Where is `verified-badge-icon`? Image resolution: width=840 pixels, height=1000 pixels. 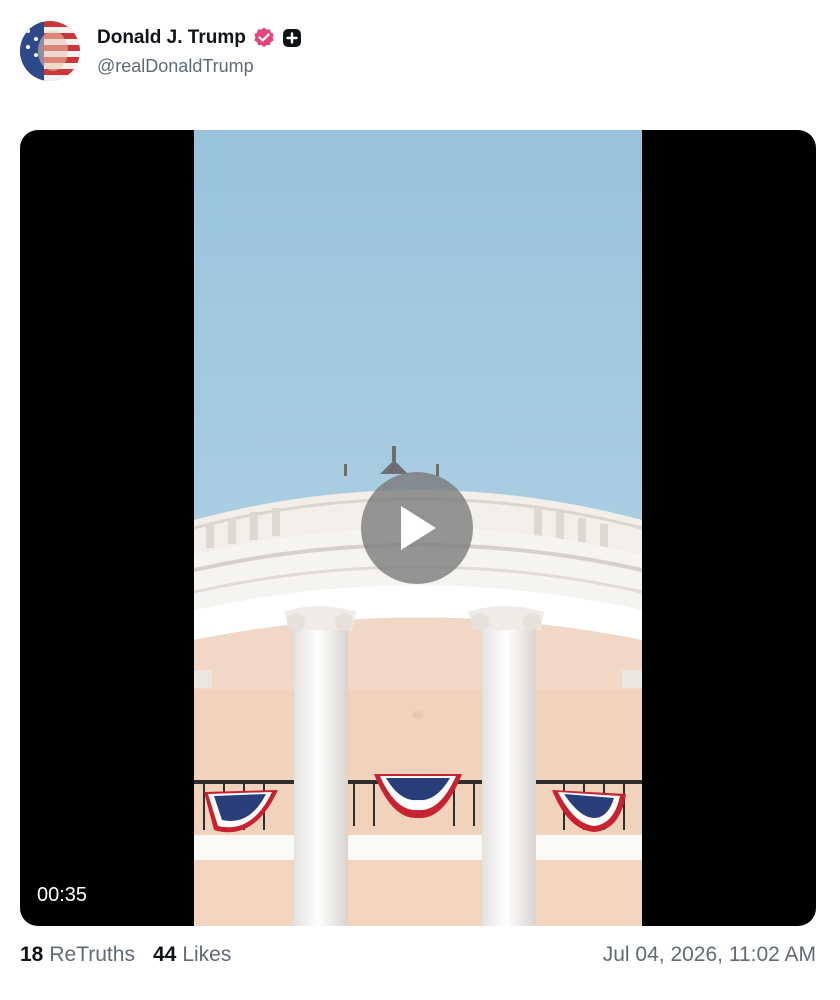
verified-badge-icon is located at coordinates (264, 38).